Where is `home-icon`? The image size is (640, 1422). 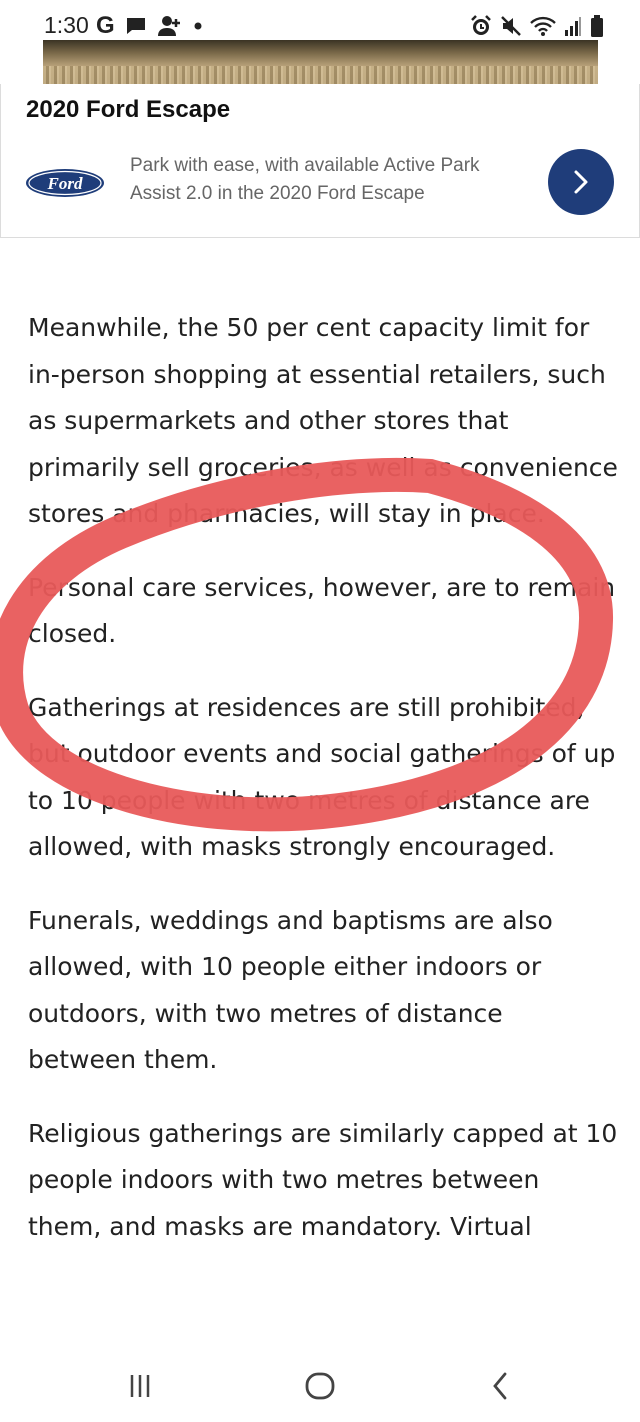 home-icon is located at coordinates (320, 1386).